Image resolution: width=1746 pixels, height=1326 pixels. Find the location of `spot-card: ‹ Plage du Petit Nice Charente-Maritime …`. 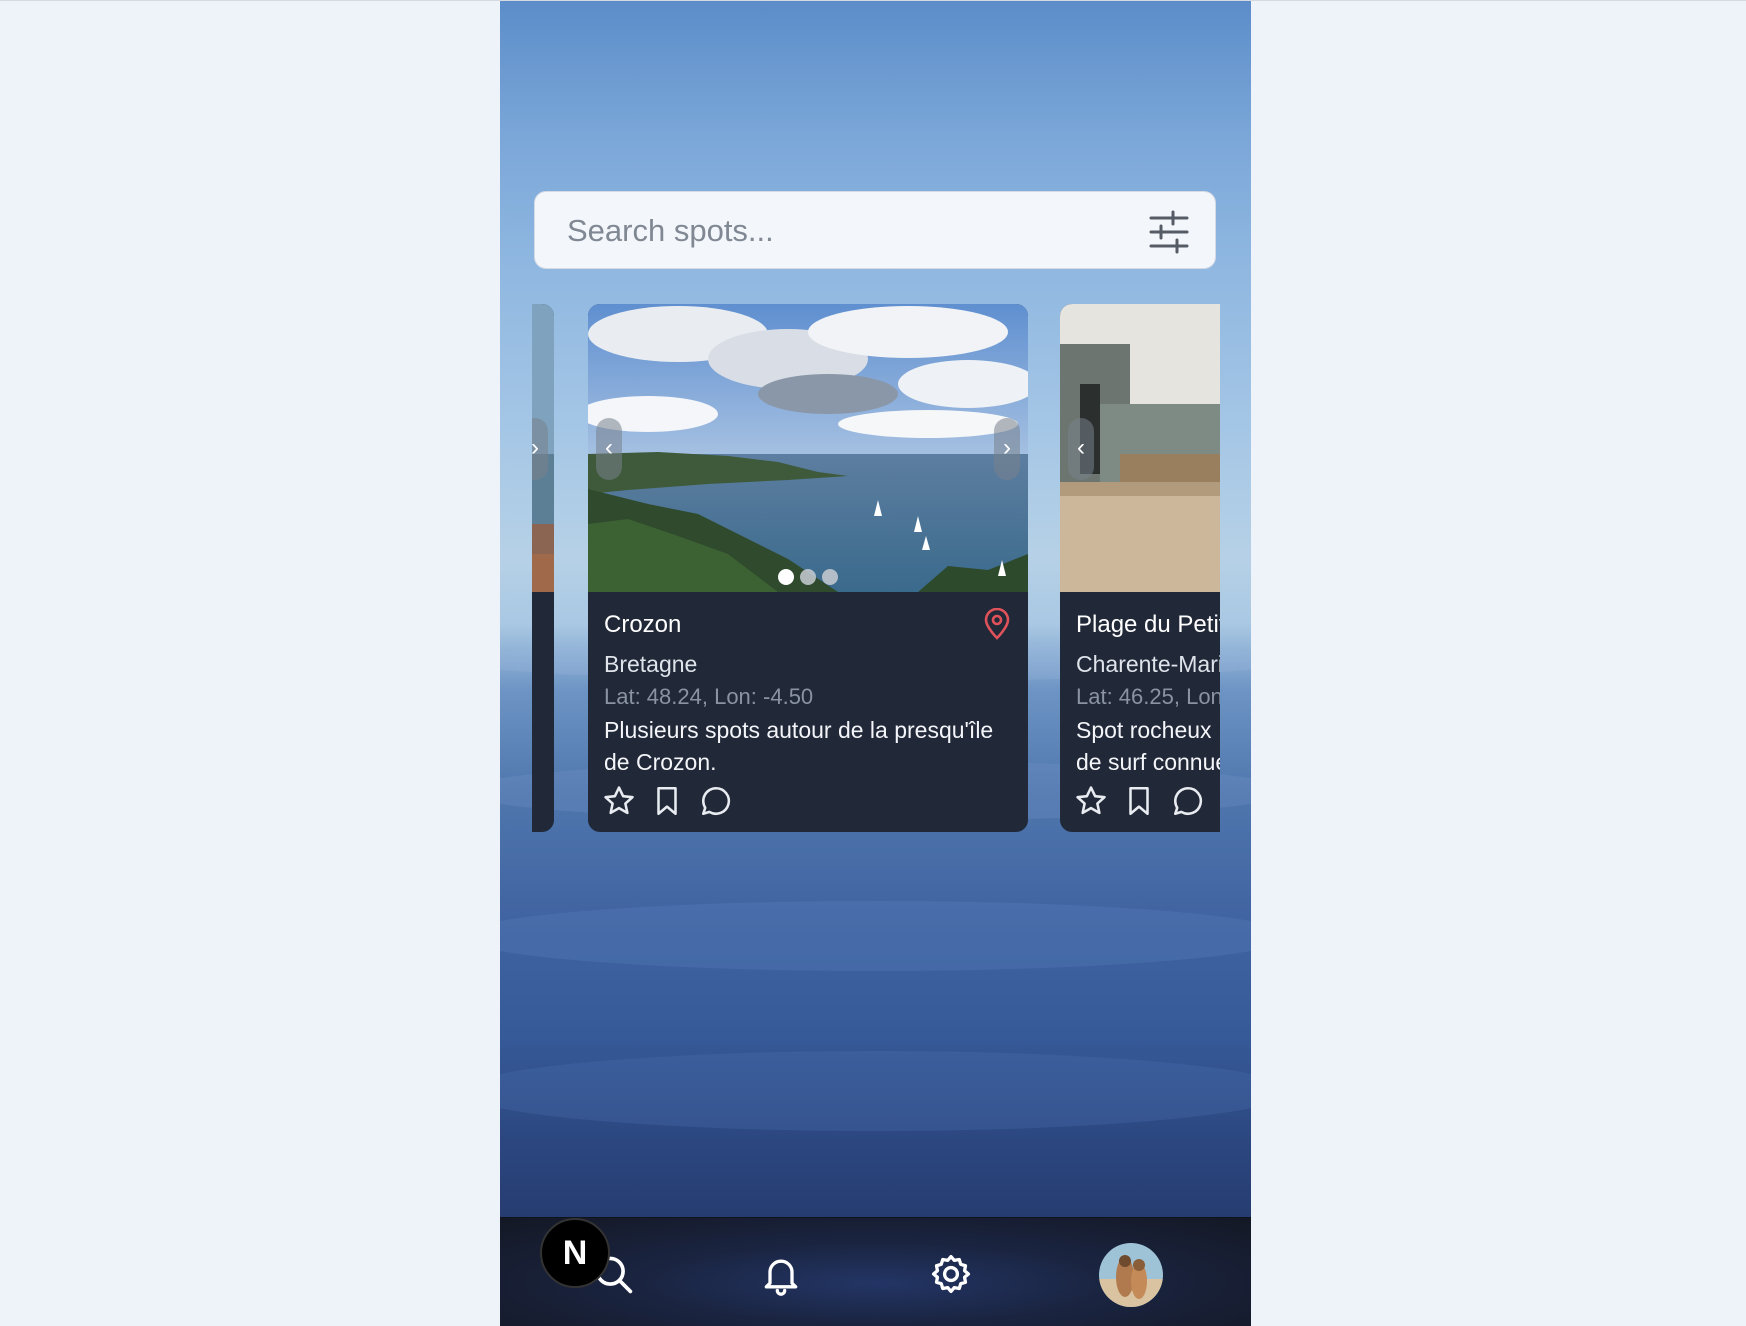

spot-card: ‹ Plage du Petit Nice Charente-Maritime … is located at coordinates (1140, 568).